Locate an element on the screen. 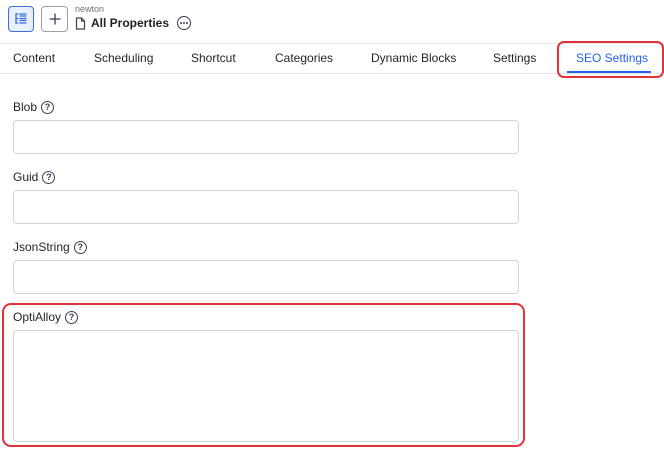  page-title-row: All Properties is located at coordinates (133, 23).